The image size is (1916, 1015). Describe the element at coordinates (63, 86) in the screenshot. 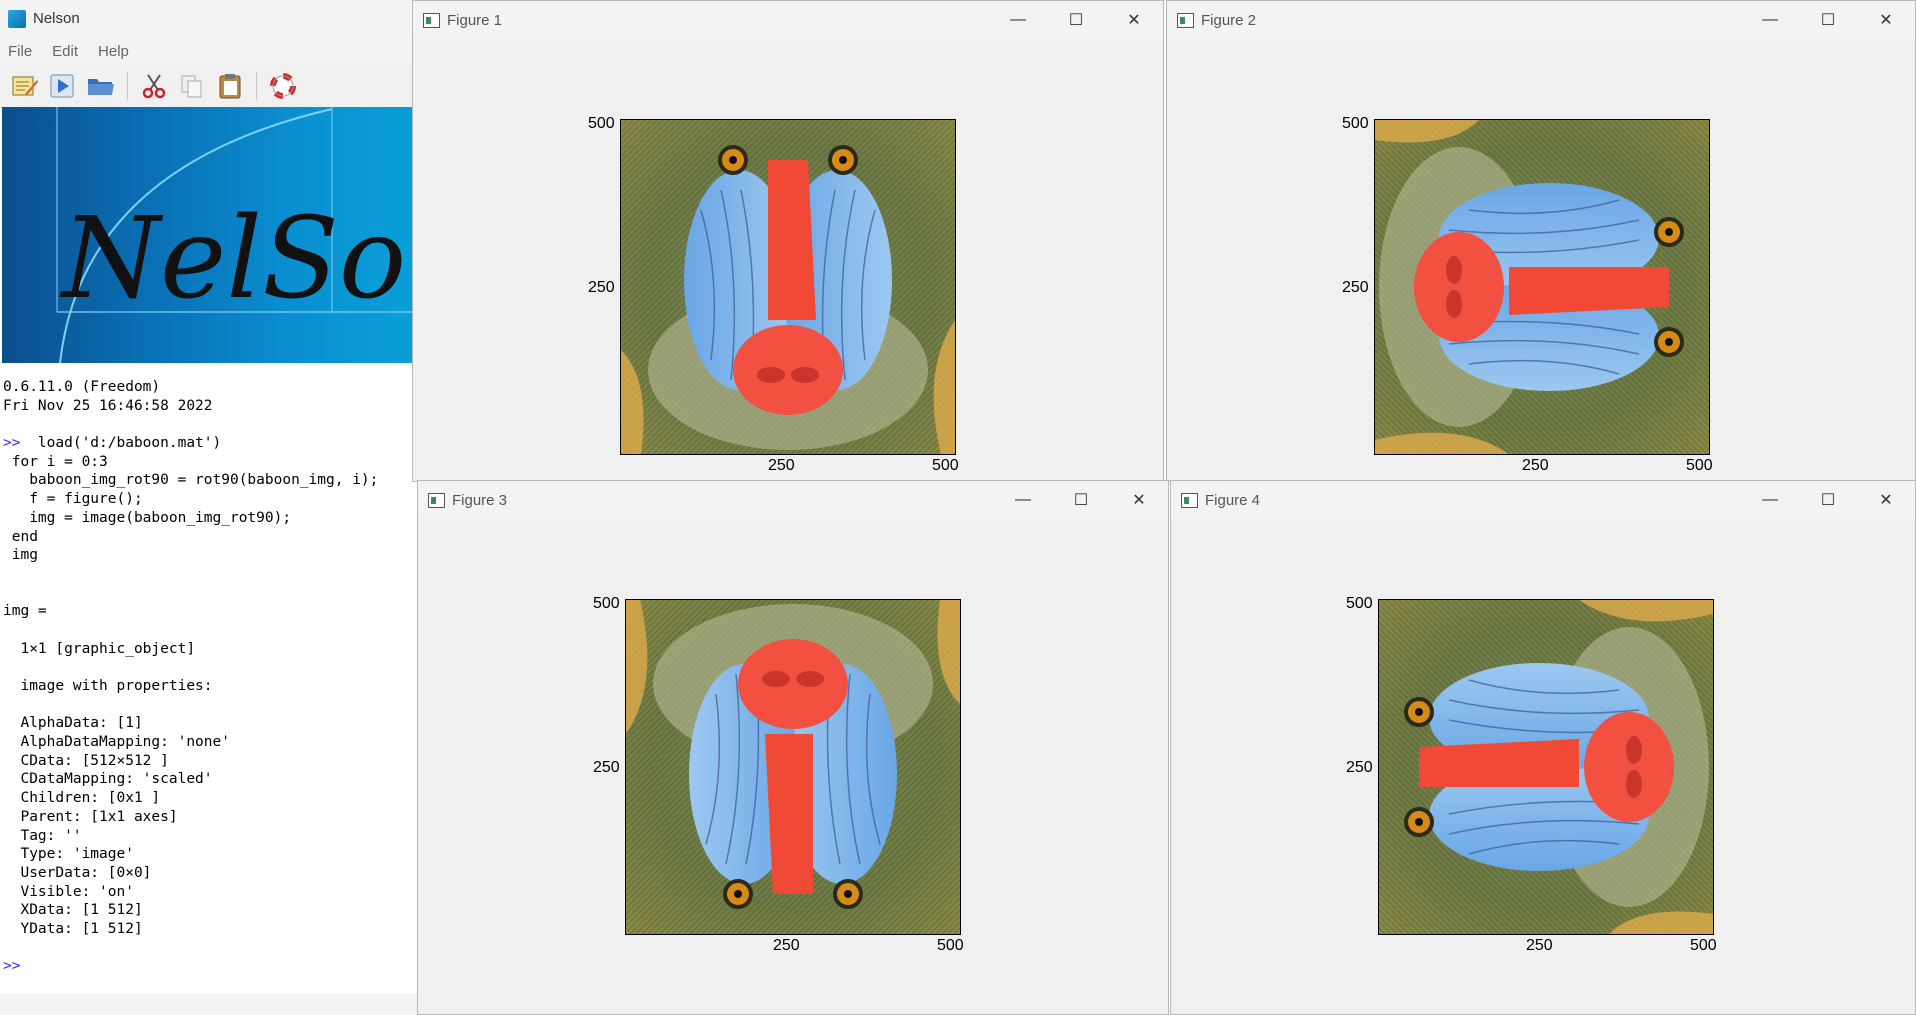

I see `run-icon` at that location.